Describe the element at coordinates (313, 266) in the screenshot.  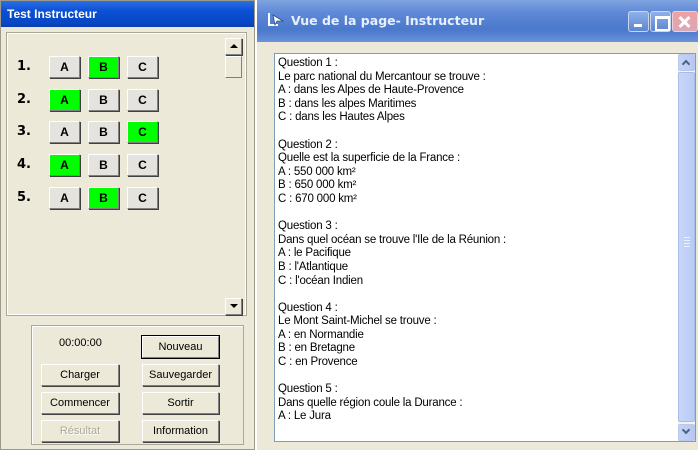
I see `text-line: B : l'Atlantique` at that location.